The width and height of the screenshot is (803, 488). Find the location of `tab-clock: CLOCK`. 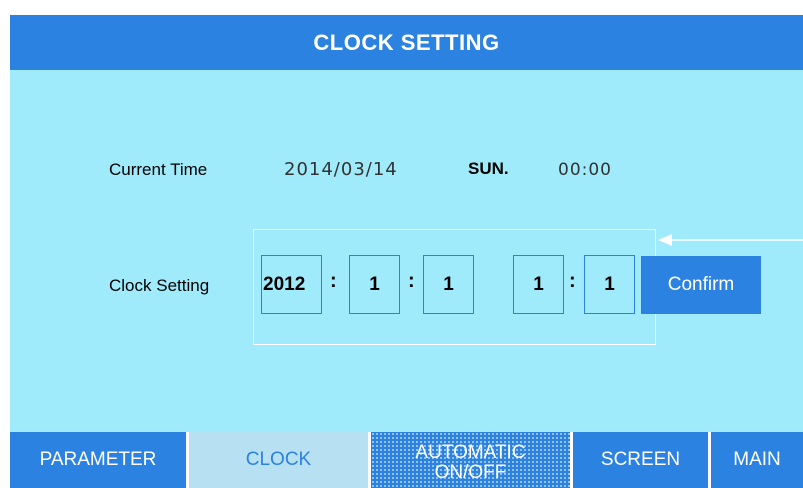

tab-clock: CLOCK is located at coordinates (280, 460).